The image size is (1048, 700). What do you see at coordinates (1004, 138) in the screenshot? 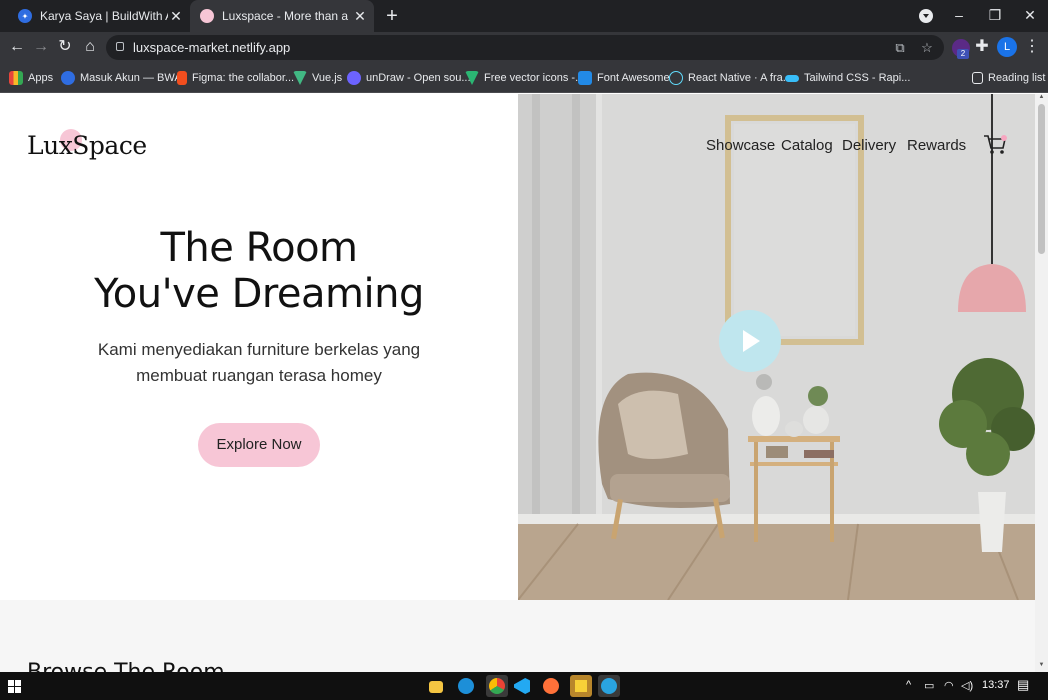
I see `cart-badge` at bounding box center [1004, 138].